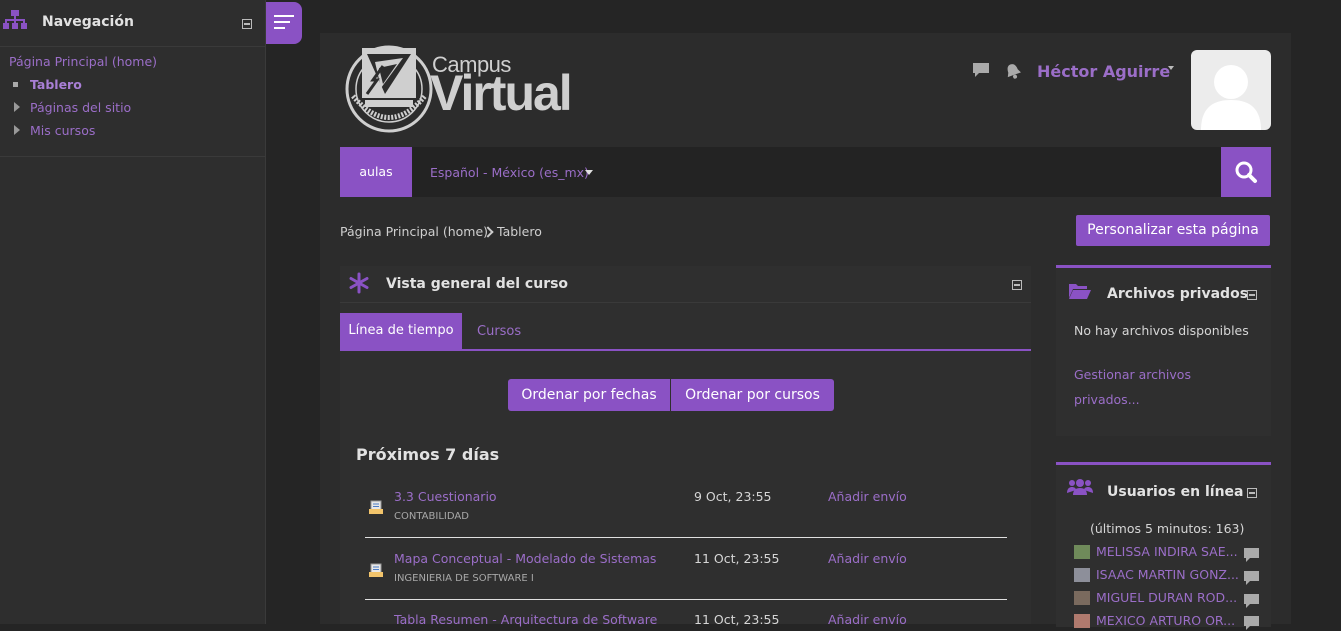  Describe the element at coordinates (464, 578) in the screenshot. I see `event-course: INGENIERIA DE SOFTWARE I` at that location.